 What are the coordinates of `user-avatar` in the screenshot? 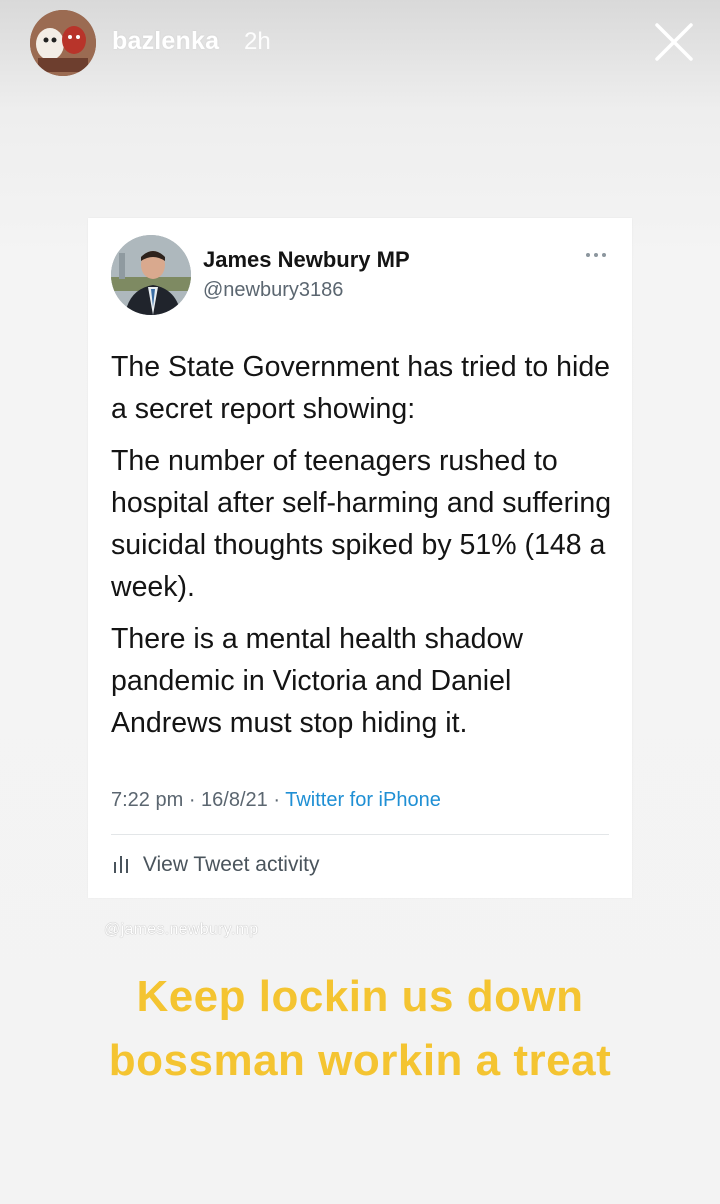 It's located at (63, 43).